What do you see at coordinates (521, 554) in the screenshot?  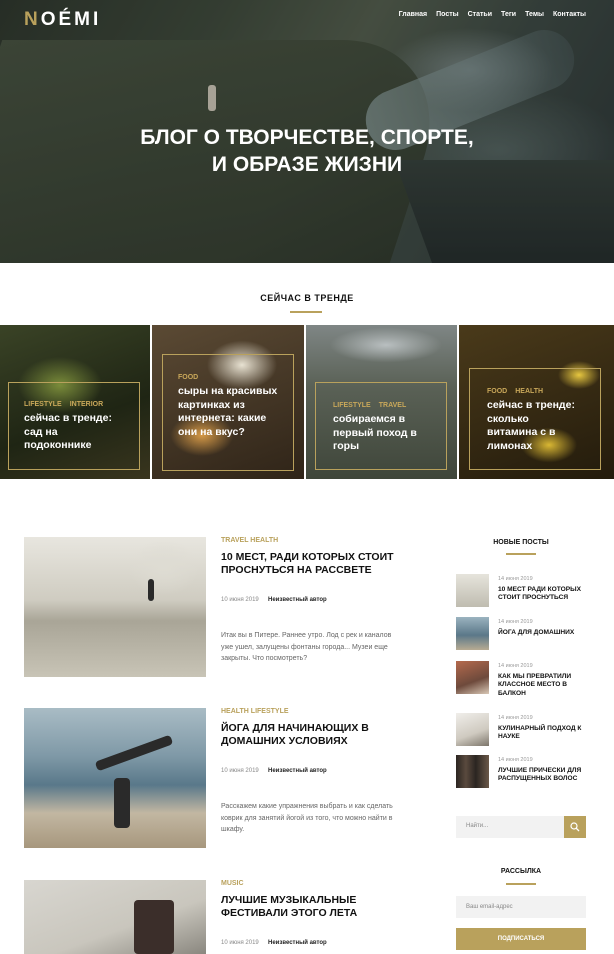 I see `new-posts-divider` at bounding box center [521, 554].